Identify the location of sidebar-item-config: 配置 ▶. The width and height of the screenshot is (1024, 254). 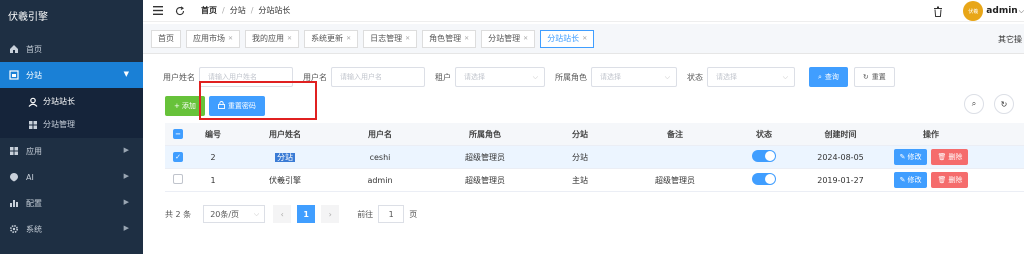
(71, 203).